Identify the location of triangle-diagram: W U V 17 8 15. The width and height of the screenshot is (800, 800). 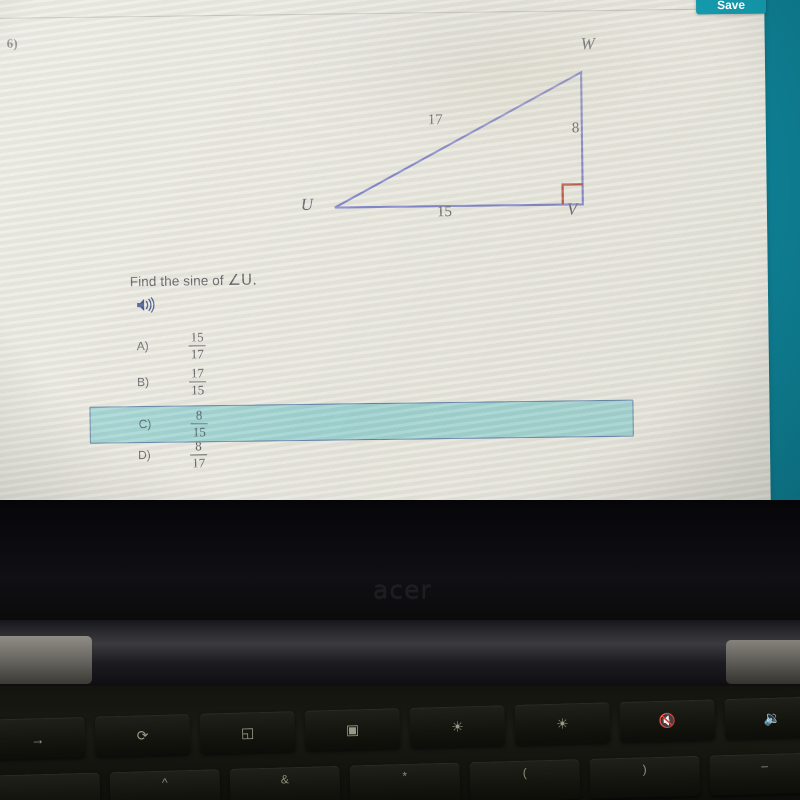
(459, 136).